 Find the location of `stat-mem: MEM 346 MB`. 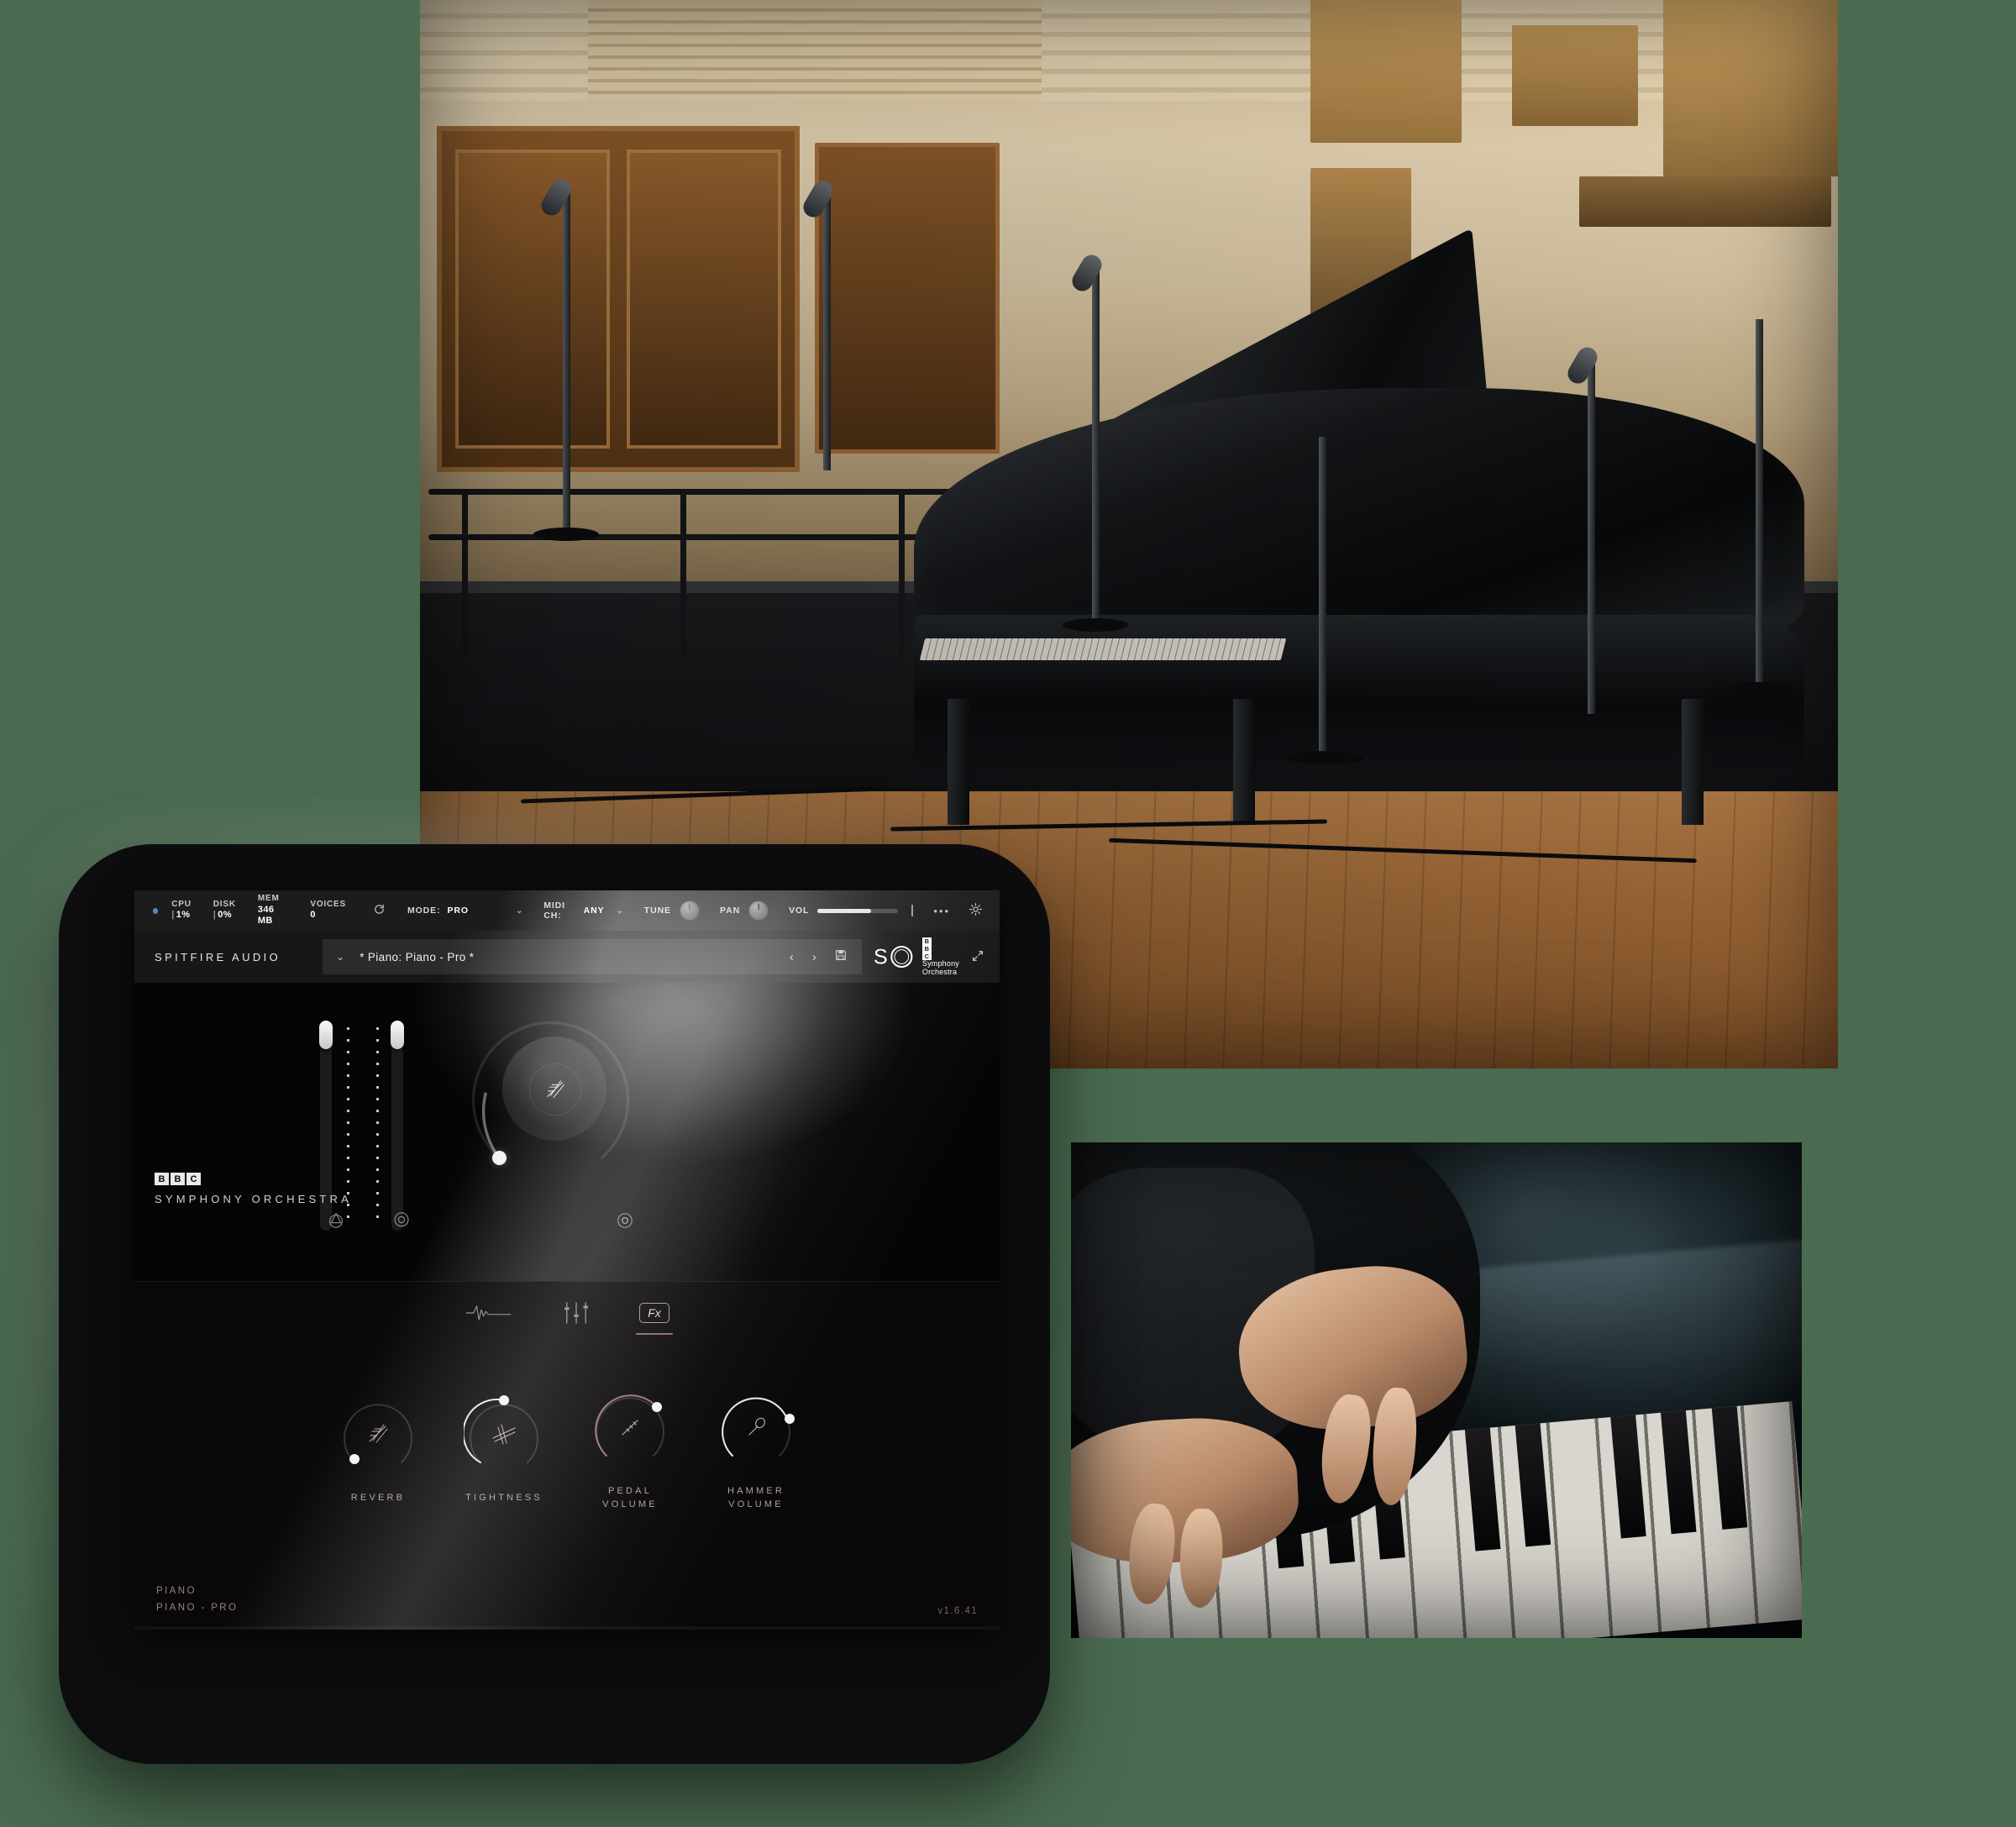

stat-mem: MEM 346 MB is located at coordinates (273, 910).